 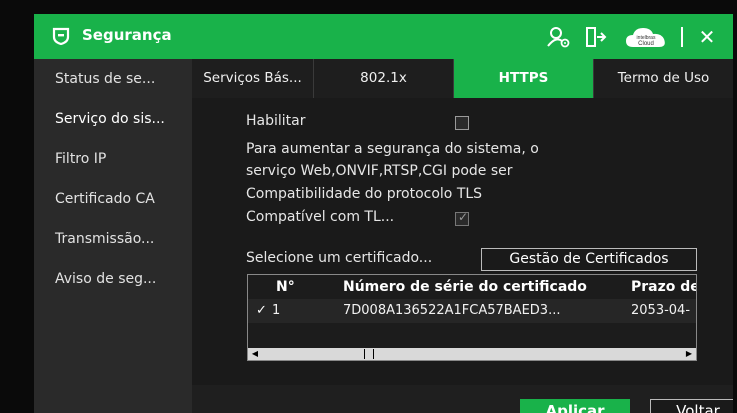 What do you see at coordinates (261, 311) in the screenshot?
I see `row-check-icon: ✓` at bounding box center [261, 311].